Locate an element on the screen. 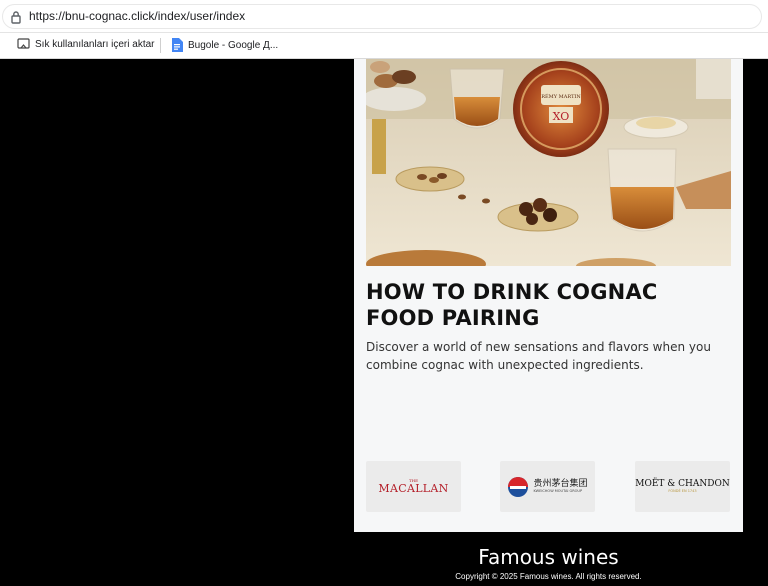  import-bookmarks-icon is located at coordinates (23, 43).